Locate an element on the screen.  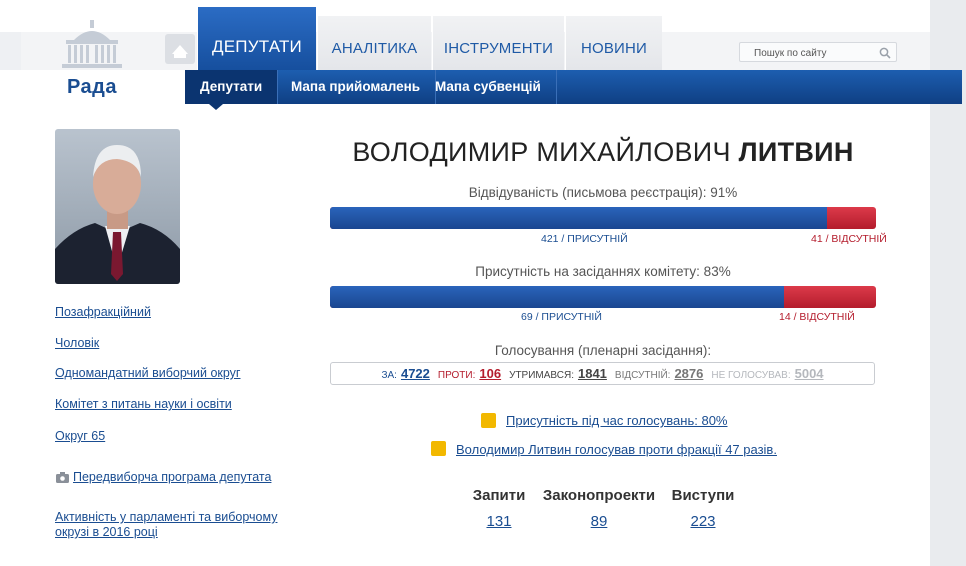
summary-bills-count: 89 is located at coordinates (599, 521).